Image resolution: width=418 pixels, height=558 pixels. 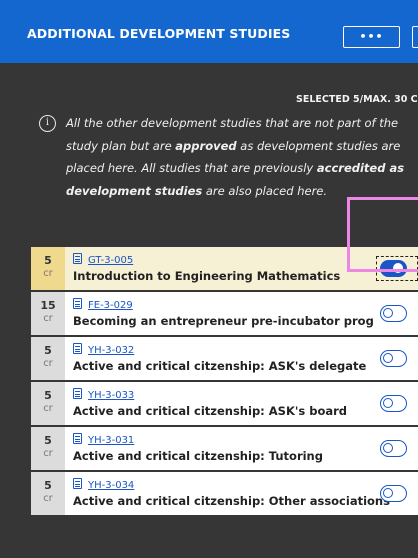 What do you see at coordinates (382, 234) in the screenshot?
I see `highlight-annotation` at bounding box center [382, 234].